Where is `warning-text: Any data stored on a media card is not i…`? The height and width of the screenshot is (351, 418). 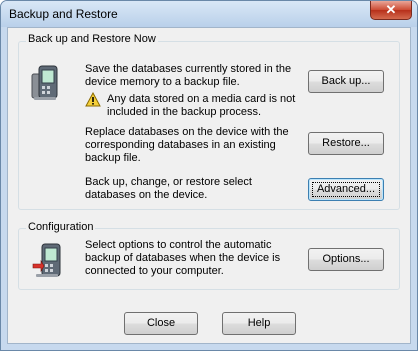
warning-text: Any data stored on a media card is not i… is located at coordinates (201, 105).